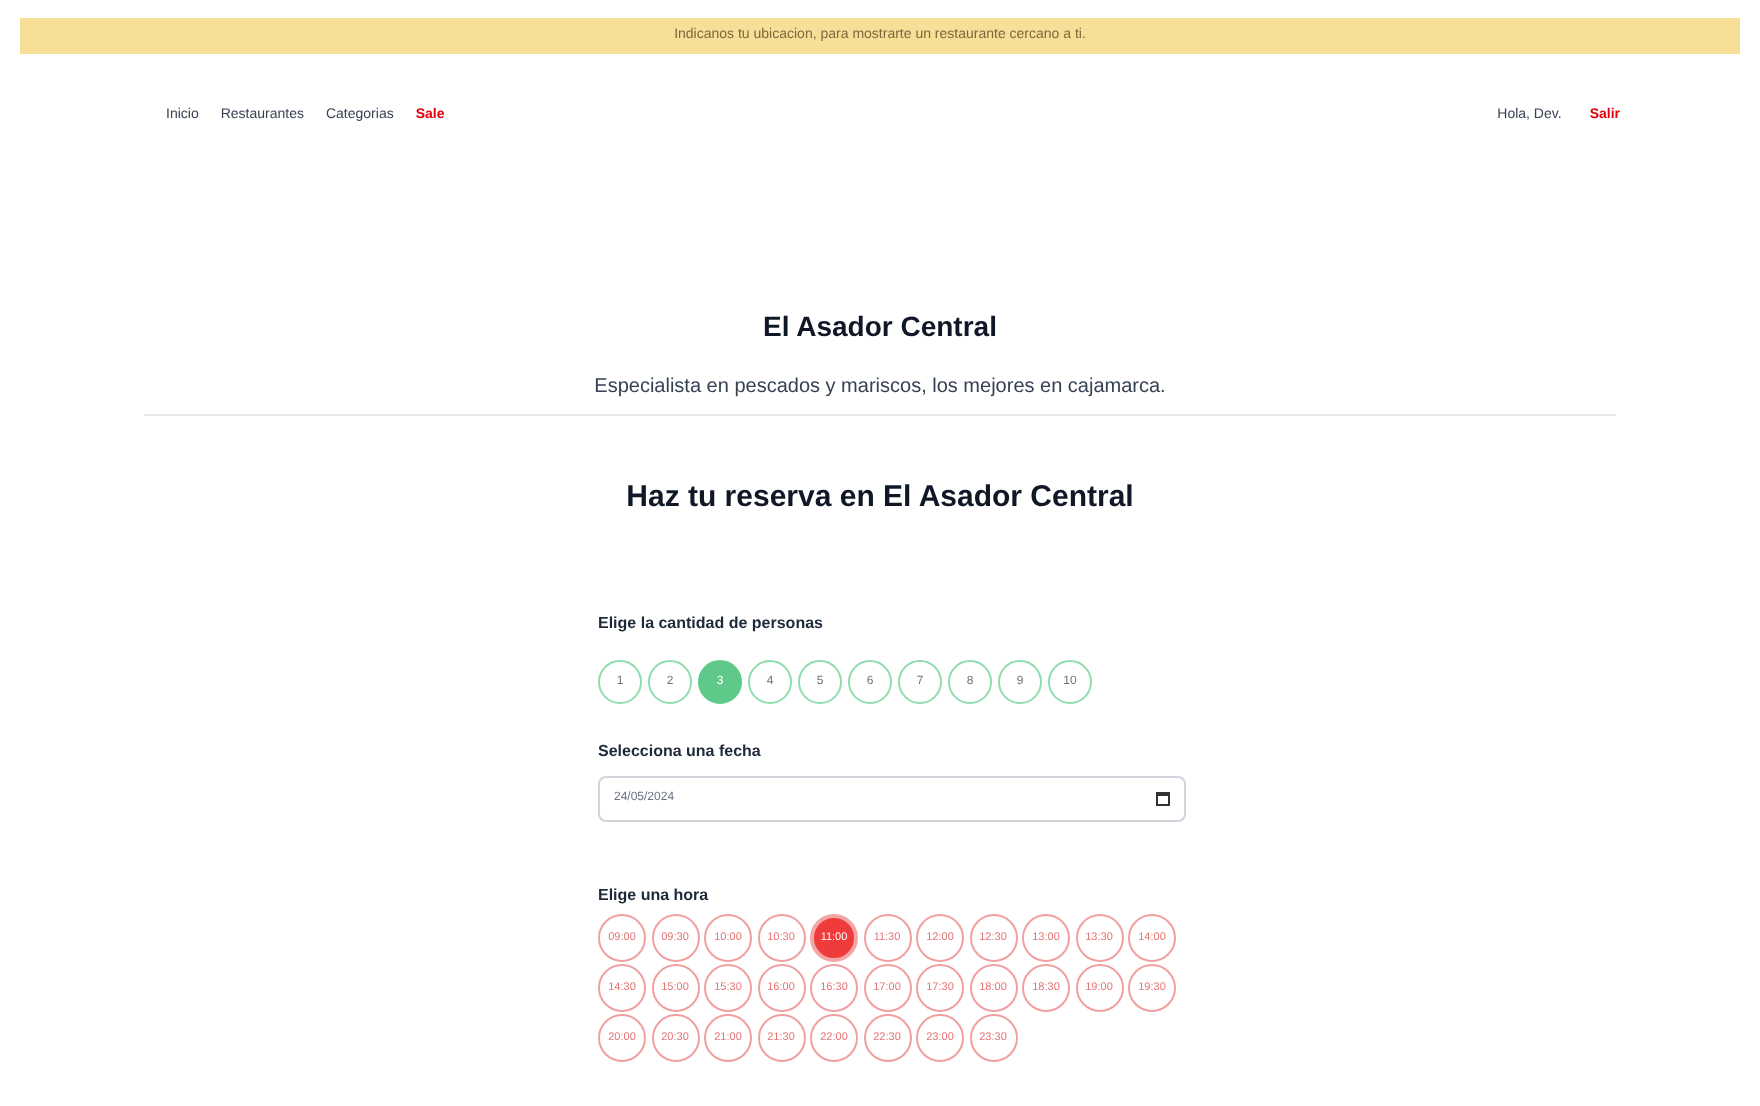 The image size is (1760, 1106). Describe the element at coordinates (880, 497) in the screenshot. I see `reservation-heading: Haz tu reserva en El Asador Central` at that location.